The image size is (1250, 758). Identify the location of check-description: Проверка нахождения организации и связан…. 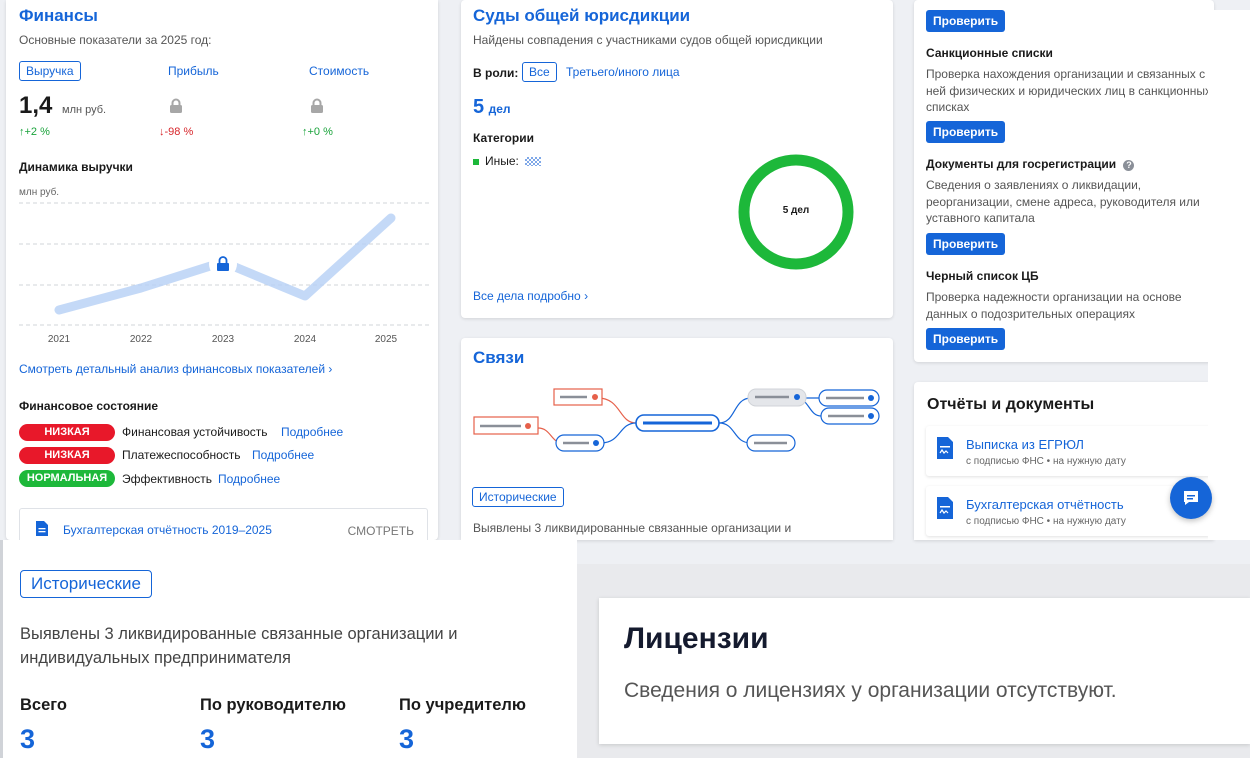
(1068, 90).